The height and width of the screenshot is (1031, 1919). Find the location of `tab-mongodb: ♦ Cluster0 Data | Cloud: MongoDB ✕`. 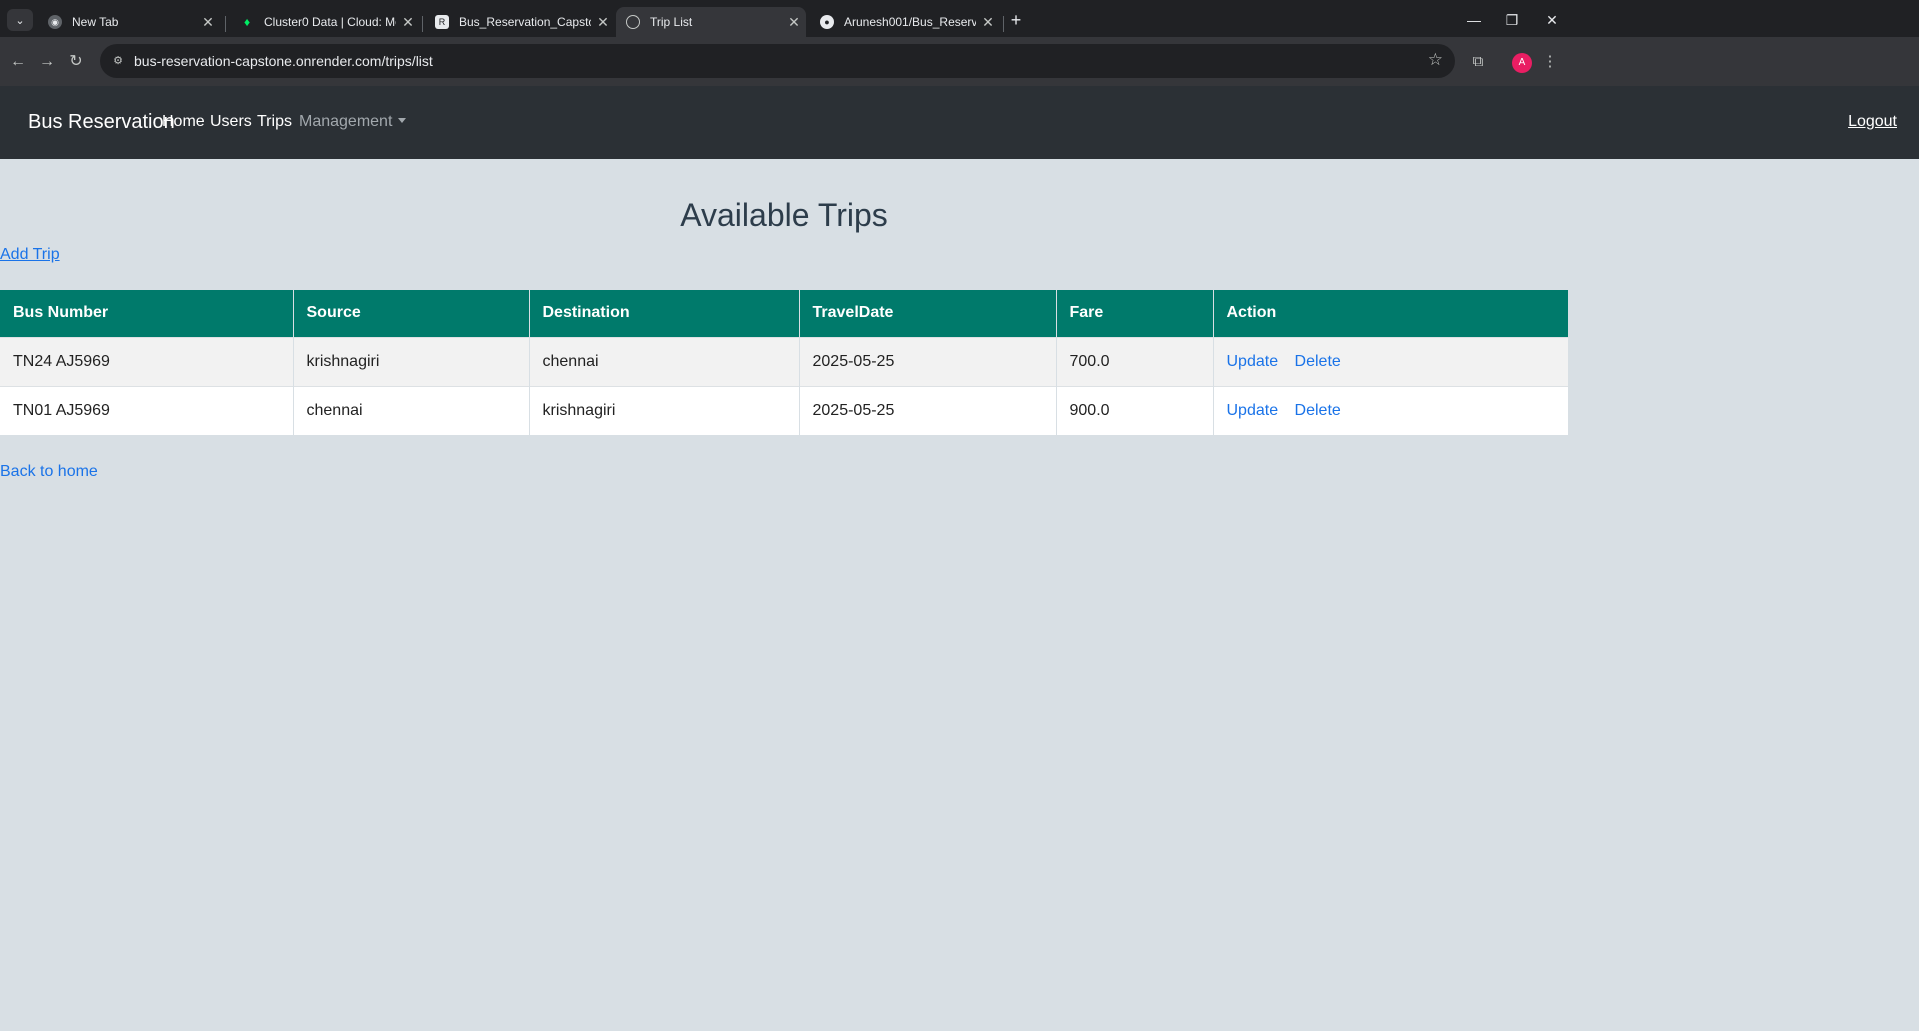

tab-mongodb: ♦ Cluster0 Data | Cloud: MongoDB ✕ is located at coordinates (325, 22).